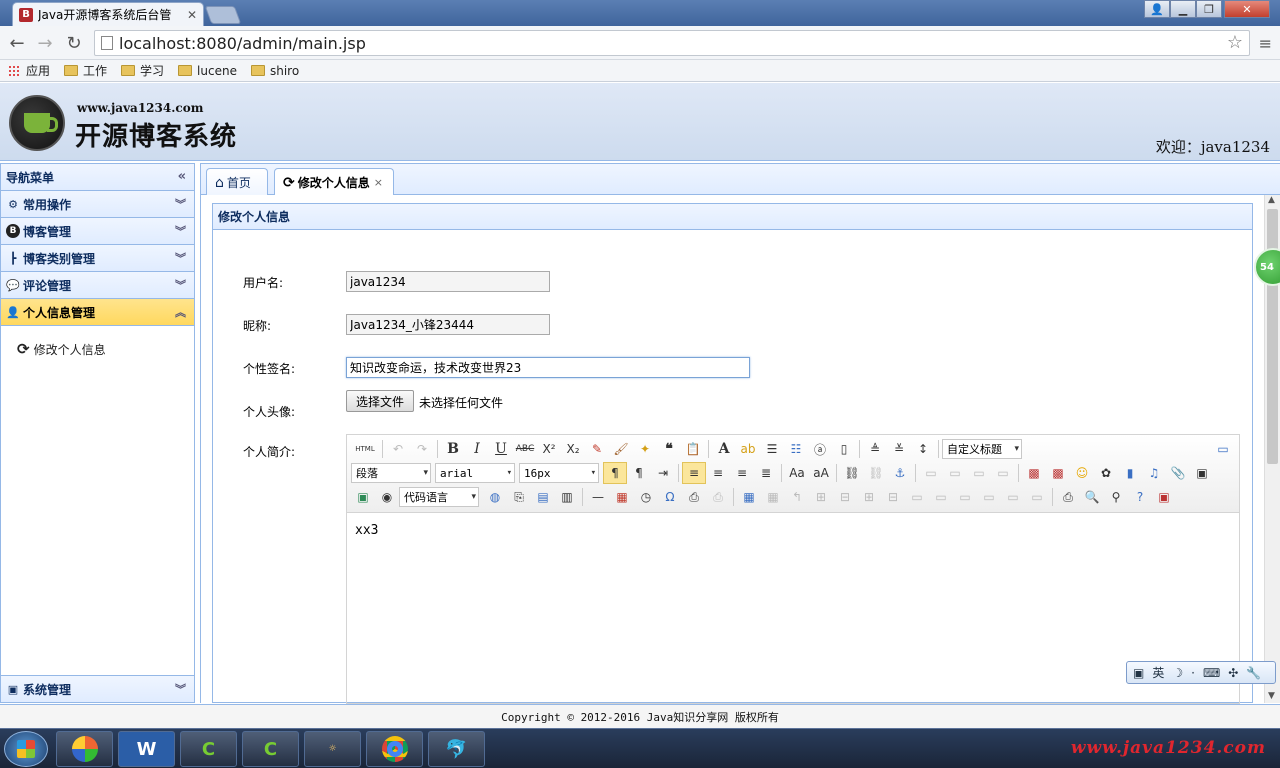 This screenshot has height=768, width=1280. Describe the element at coordinates (1235, 42) in the screenshot. I see `bookmark-star-icon: ☆` at that location.